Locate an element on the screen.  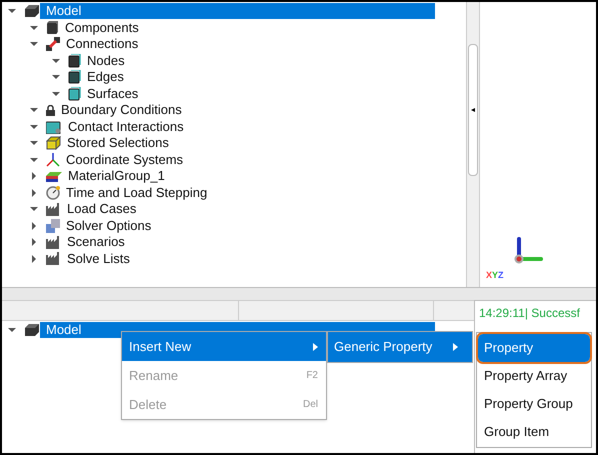
menu-item: Property is located at coordinates (534, 348).